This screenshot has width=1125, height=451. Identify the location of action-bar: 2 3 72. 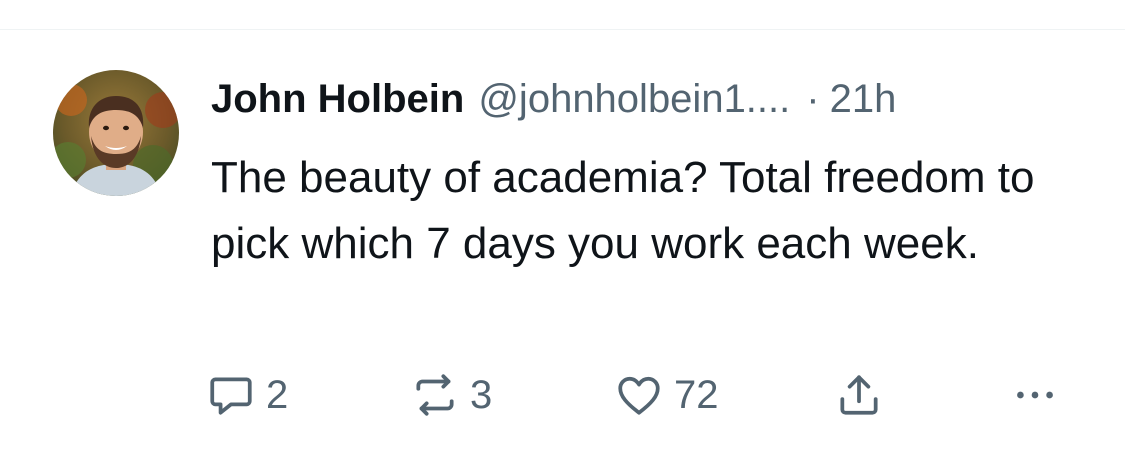
(641, 395).